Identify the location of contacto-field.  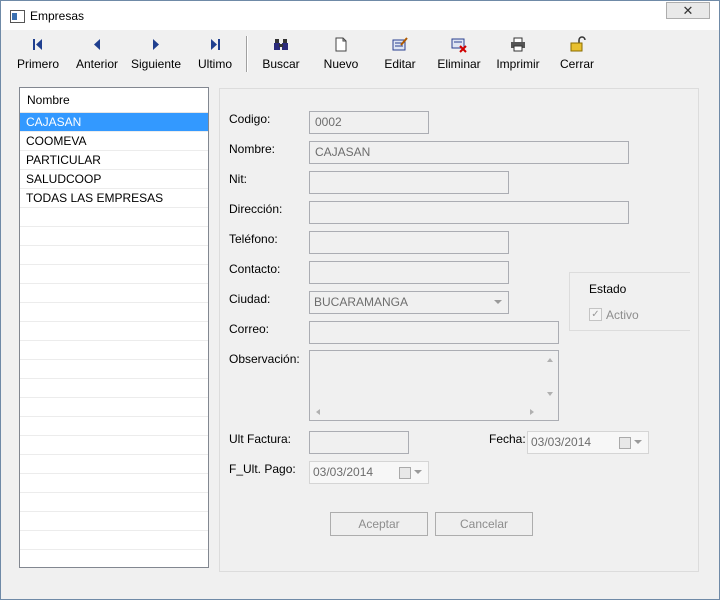
(409, 272).